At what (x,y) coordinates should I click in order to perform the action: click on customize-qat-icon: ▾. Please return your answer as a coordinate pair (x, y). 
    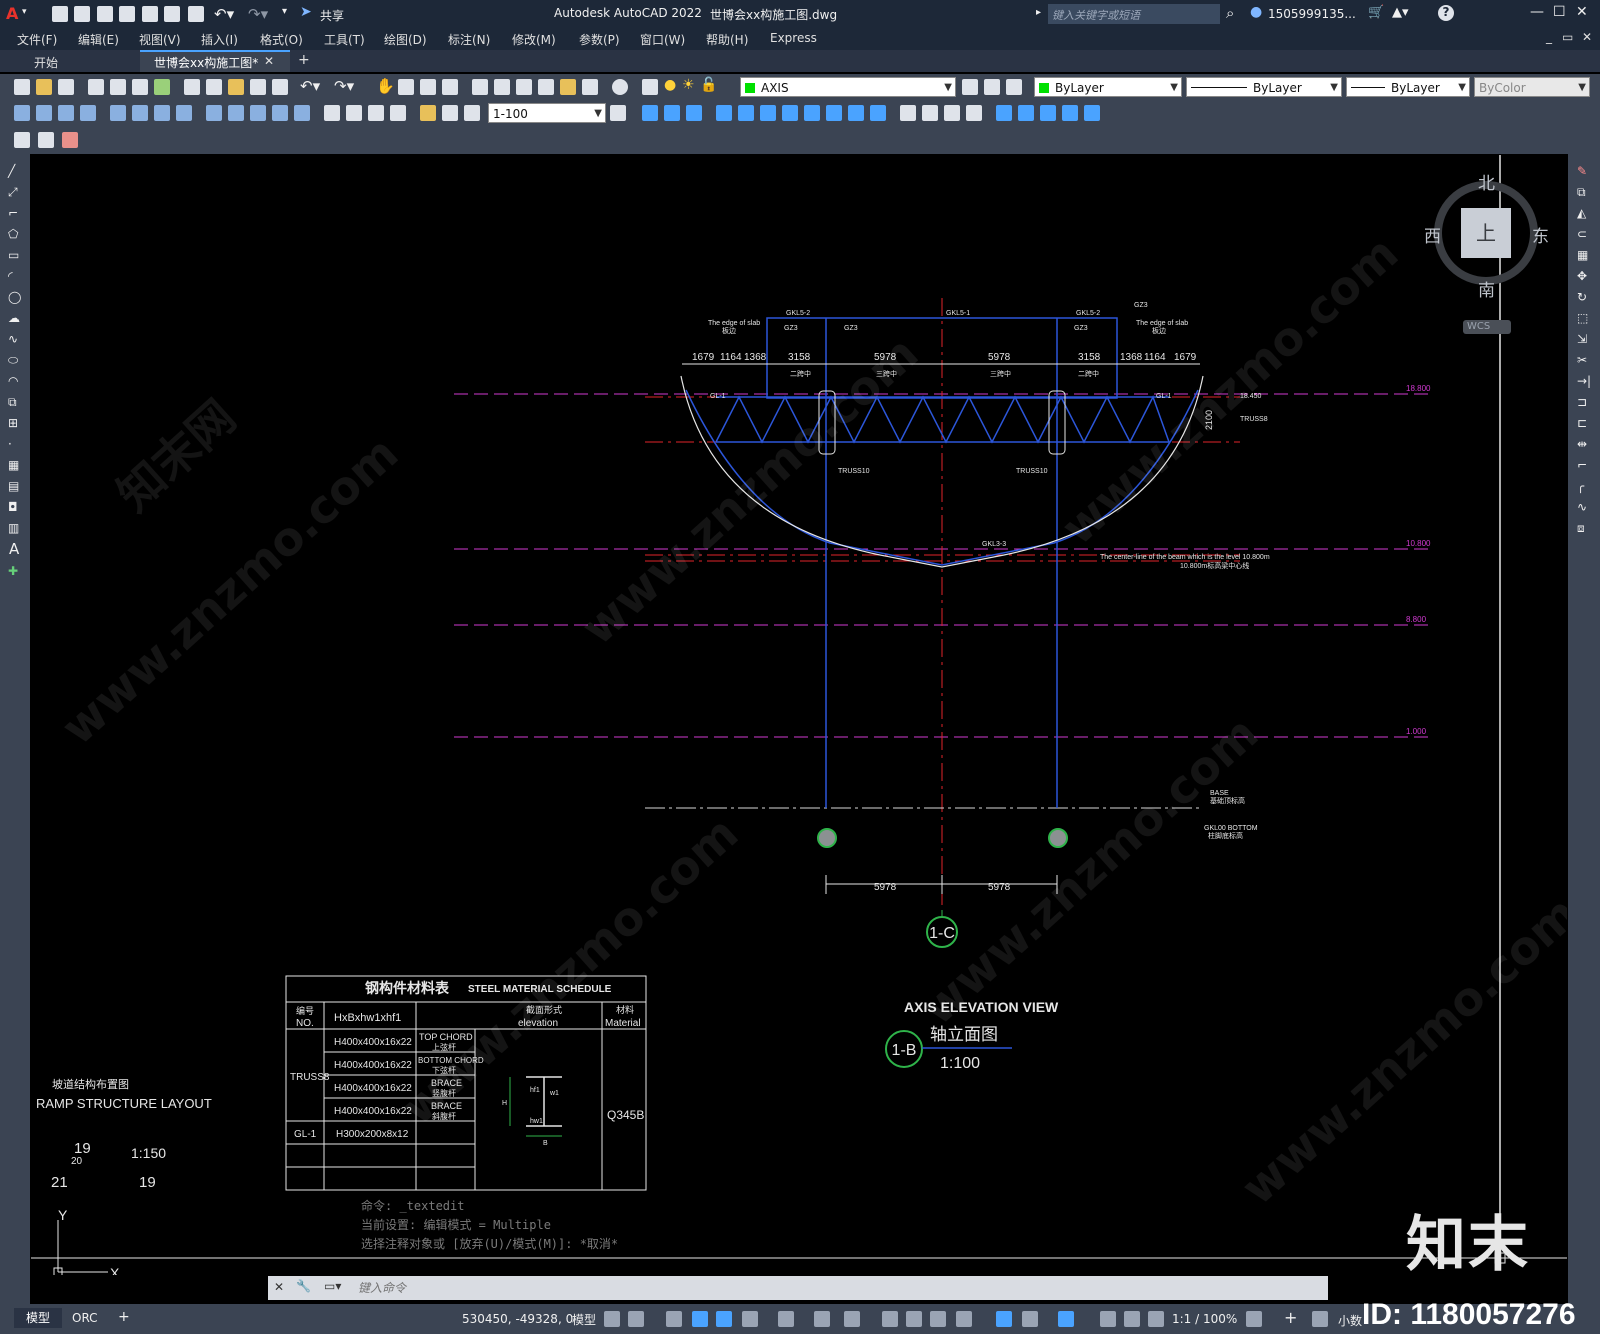
    Looking at the image, I should click on (284, 11).